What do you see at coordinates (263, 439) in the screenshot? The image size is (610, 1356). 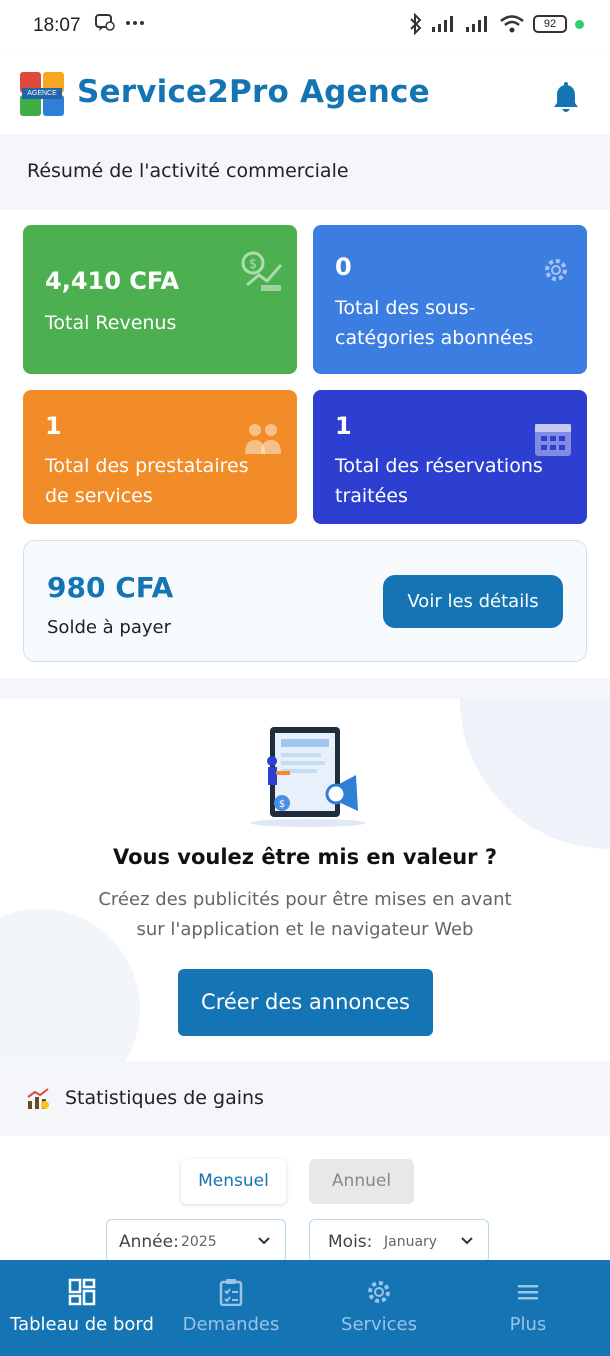 I see `people-icon` at bounding box center [263, 439].